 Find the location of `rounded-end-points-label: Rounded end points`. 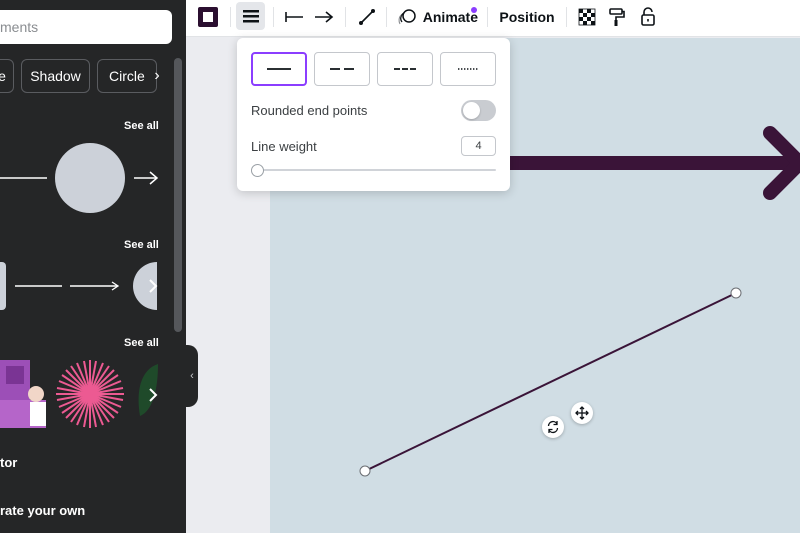

rounded-end-points-label: Rounded end points is located at coordinates (309, 110).